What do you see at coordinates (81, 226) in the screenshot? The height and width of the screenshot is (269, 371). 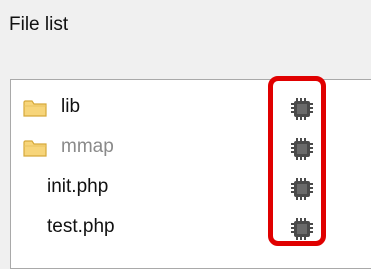 I see `list-item-label: test.php` at bounding box center [81, 226].